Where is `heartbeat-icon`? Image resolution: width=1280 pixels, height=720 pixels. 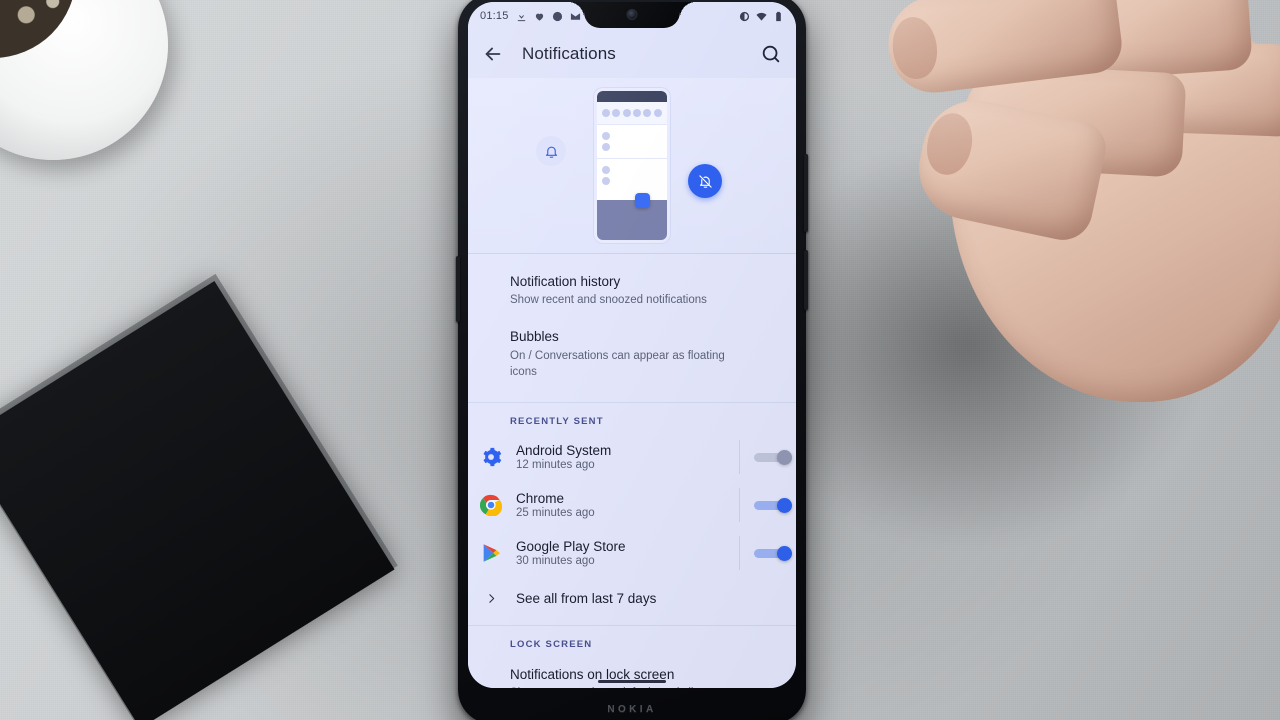 heartbeat-icon is located at coordinates (539, 16).